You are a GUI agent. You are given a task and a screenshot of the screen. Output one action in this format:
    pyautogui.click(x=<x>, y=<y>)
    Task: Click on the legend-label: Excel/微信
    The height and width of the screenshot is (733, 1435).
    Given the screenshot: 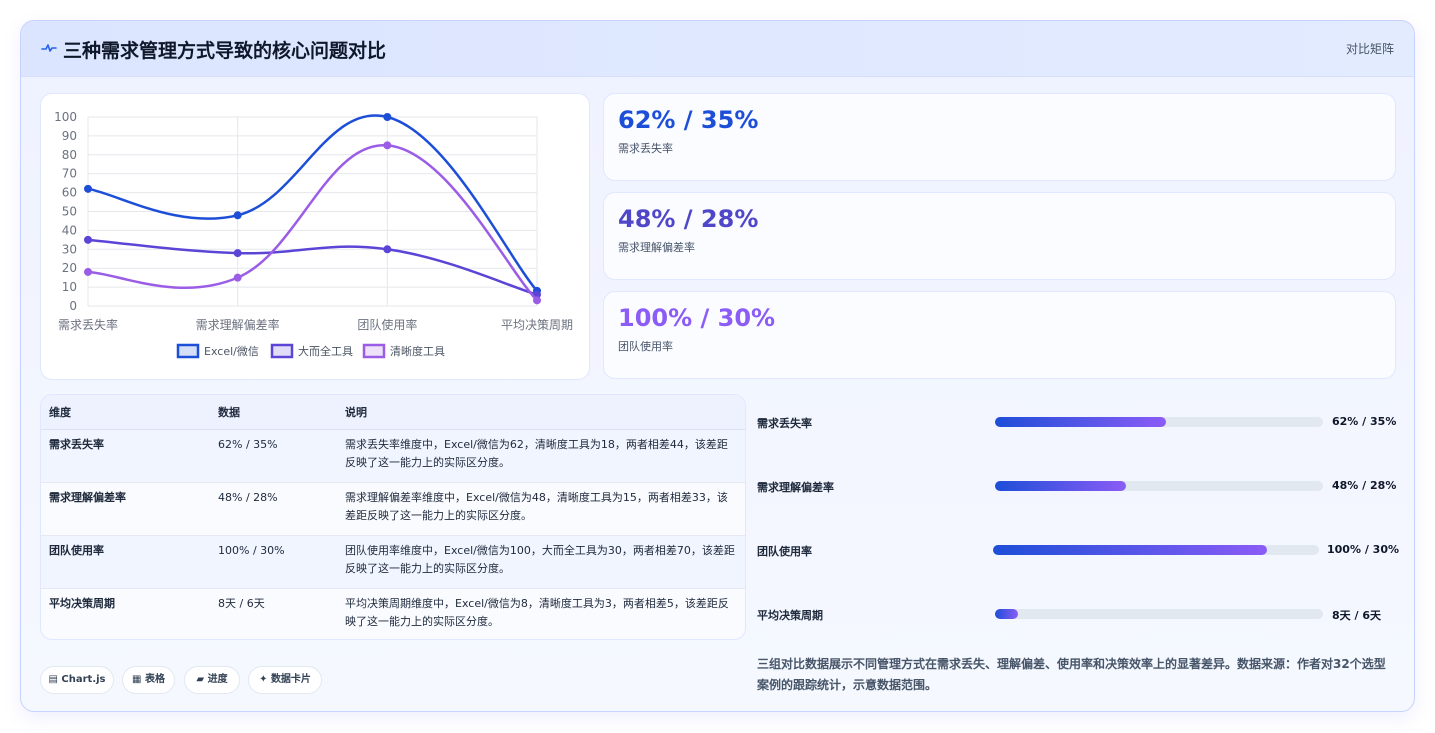 What is the action you would take?
    pyautogui.click(x=231, y=351)
    